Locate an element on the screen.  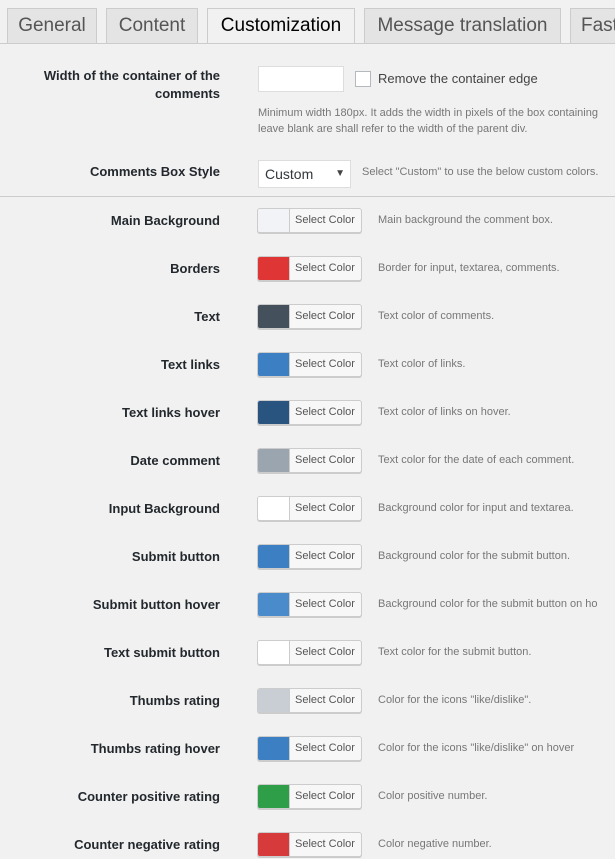
tab-customization: Customization is located at coordinates (281, 25).